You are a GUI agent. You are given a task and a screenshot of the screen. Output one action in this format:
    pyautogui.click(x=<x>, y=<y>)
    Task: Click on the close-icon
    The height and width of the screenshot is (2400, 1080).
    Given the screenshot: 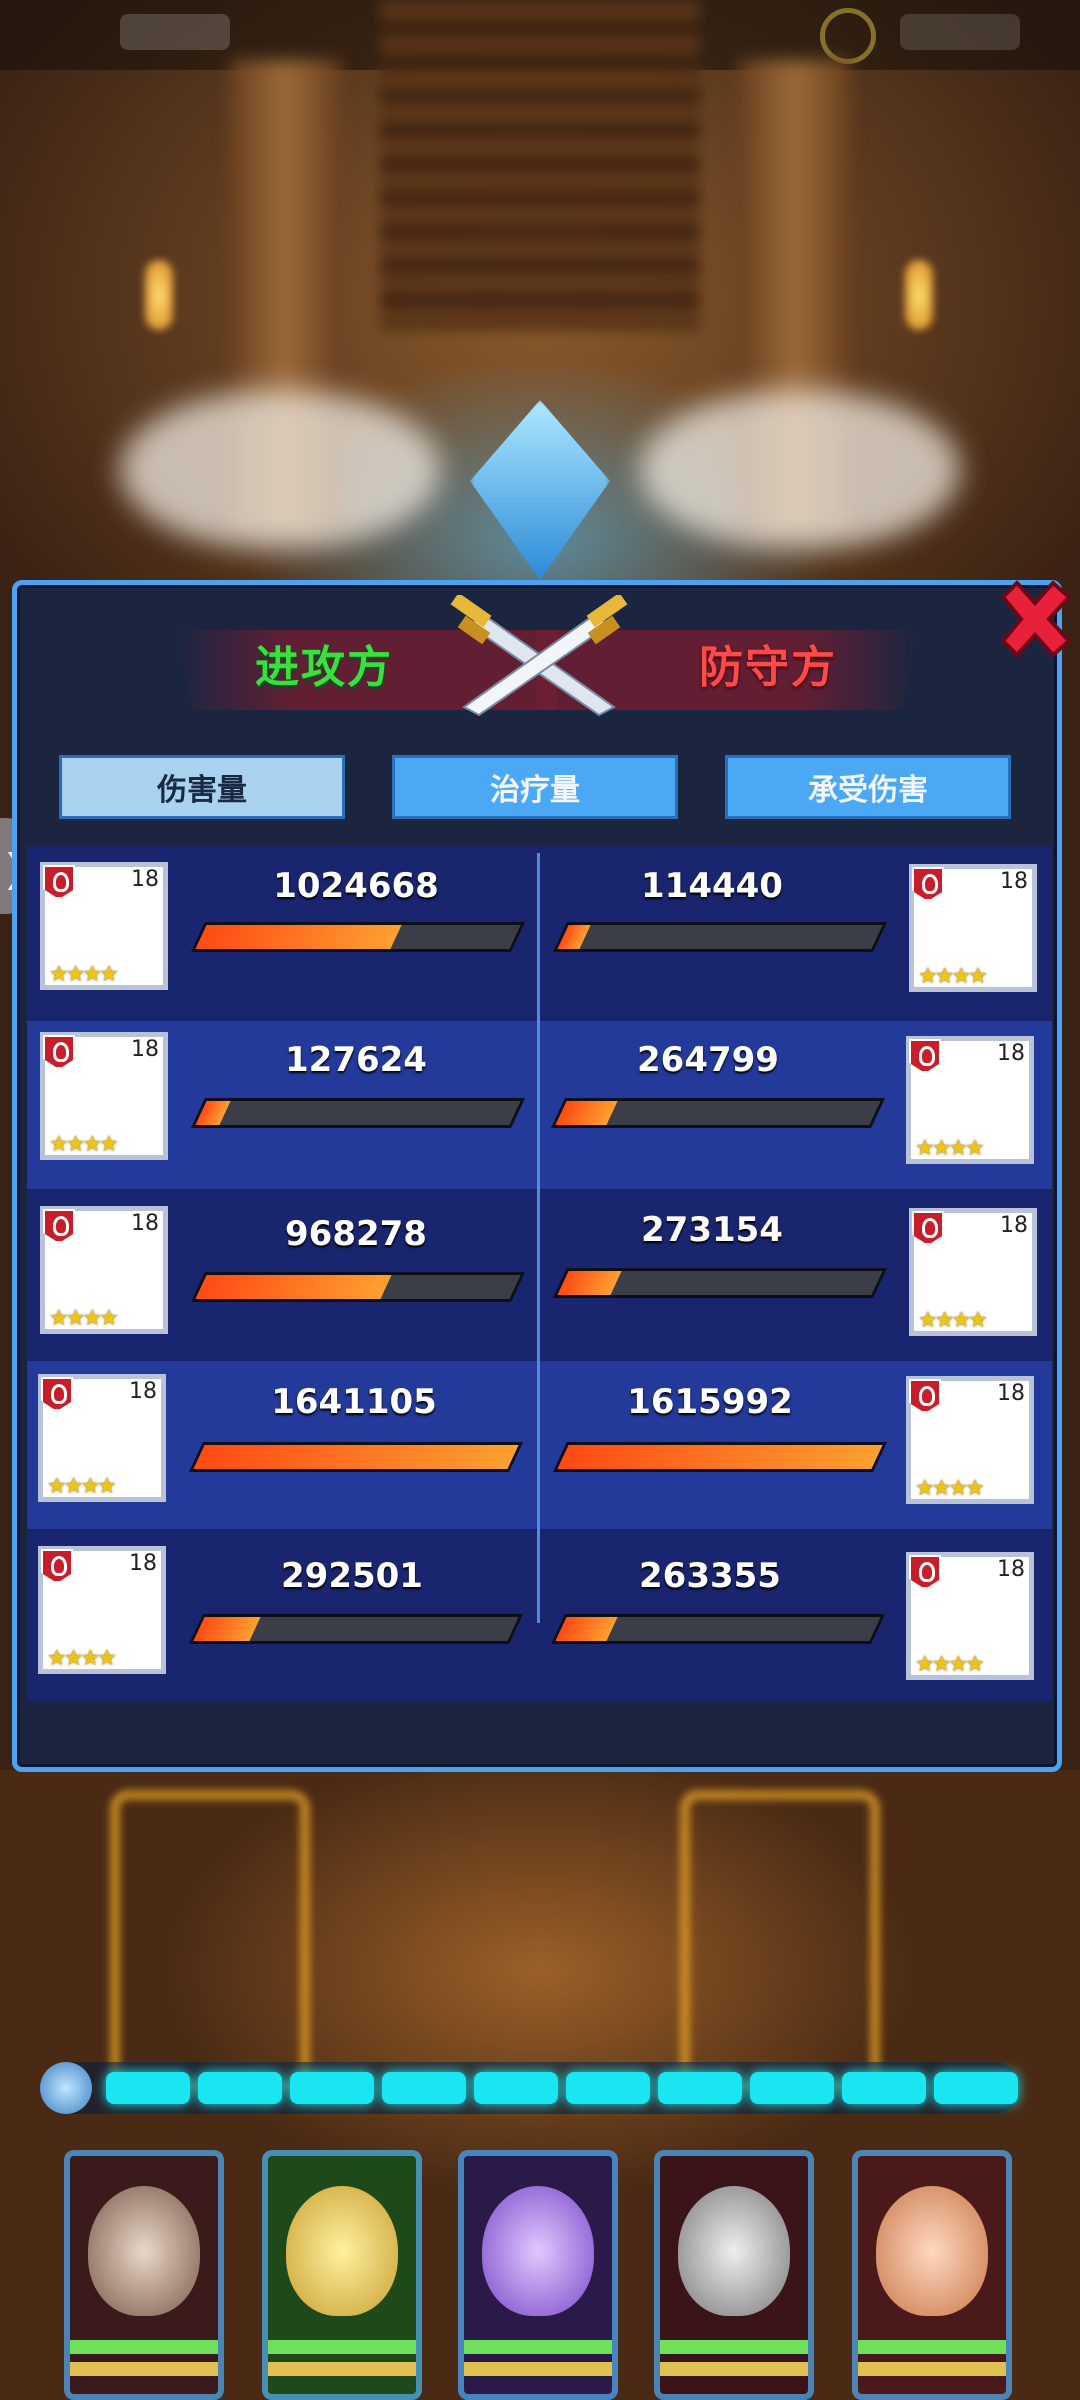 What is the action you would take?
    pyautogui.click(x=1032, y=619)
    